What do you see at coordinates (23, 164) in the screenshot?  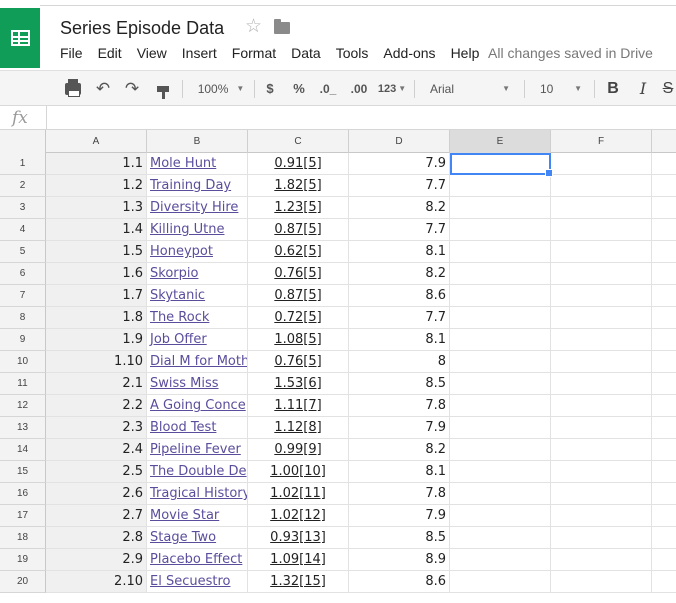 I see `row-header: 1` at bounding box center [23, 164].